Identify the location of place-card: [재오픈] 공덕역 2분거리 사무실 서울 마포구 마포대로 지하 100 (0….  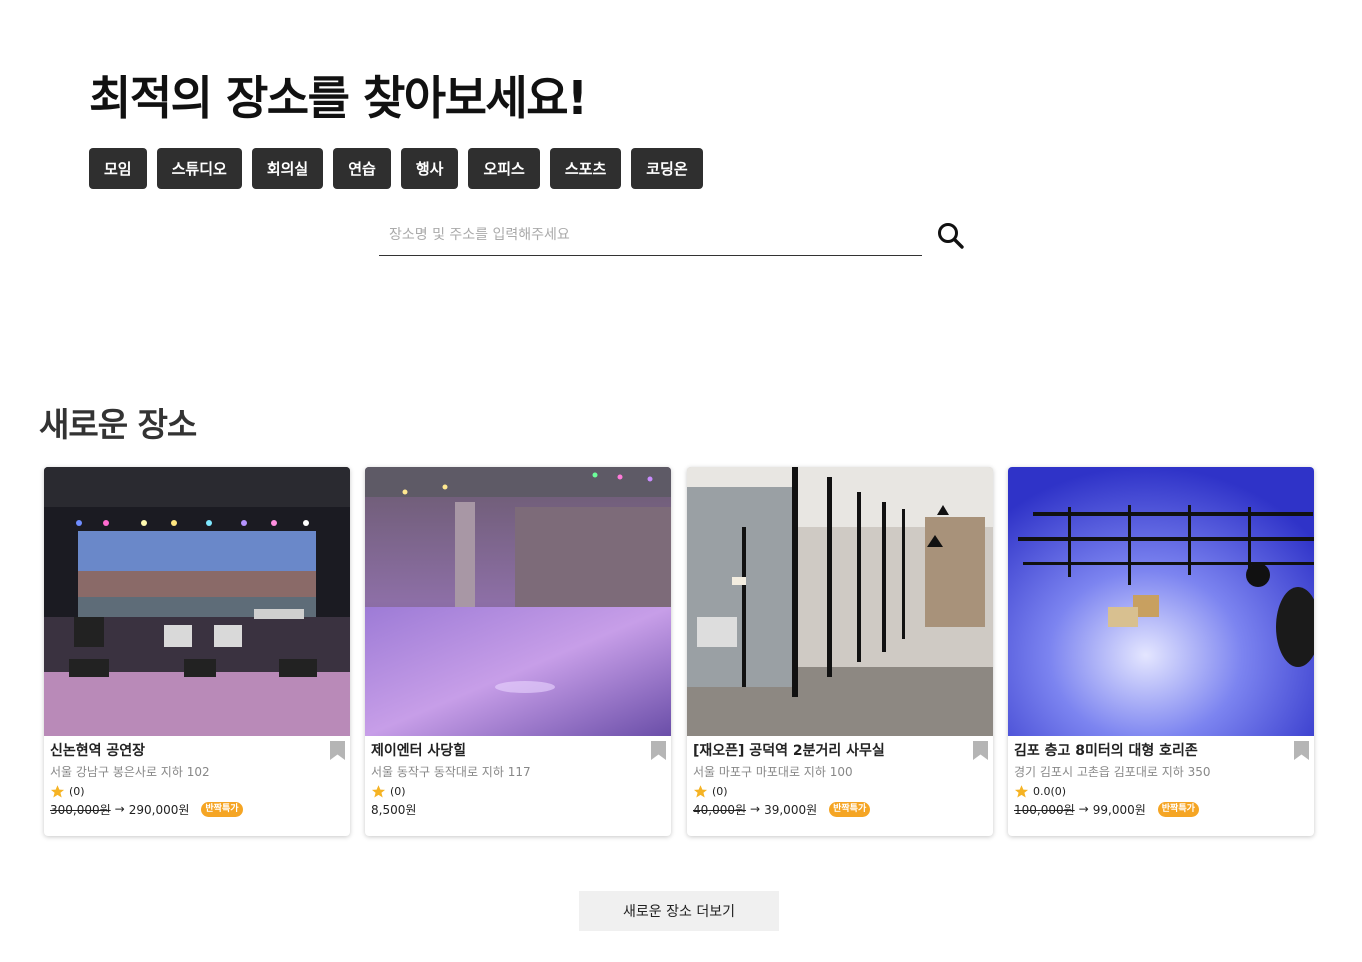
(840, 651).